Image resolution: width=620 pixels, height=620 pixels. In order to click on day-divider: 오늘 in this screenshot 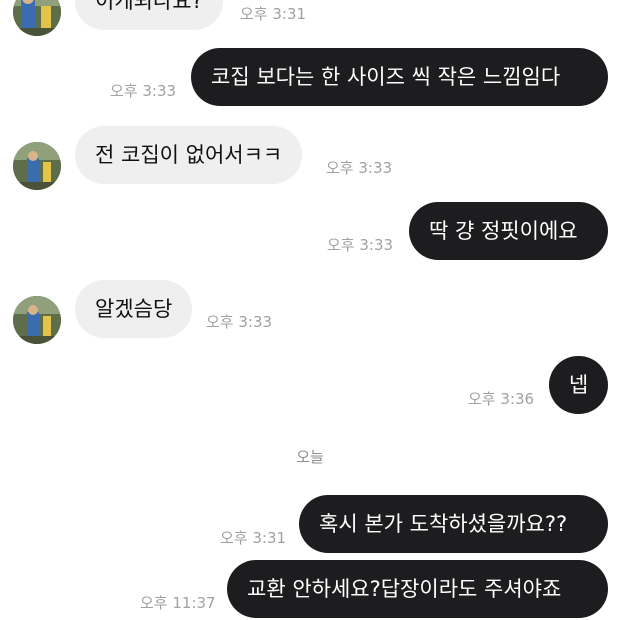, I will do `click(310, 457)`.